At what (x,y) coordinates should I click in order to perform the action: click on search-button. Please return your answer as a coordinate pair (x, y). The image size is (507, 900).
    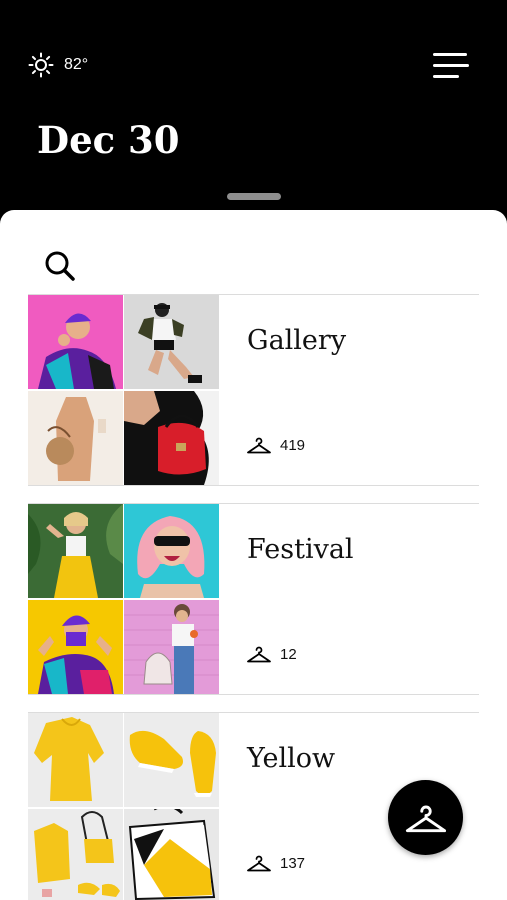
    Looking at the image, I should click on (60, 266).